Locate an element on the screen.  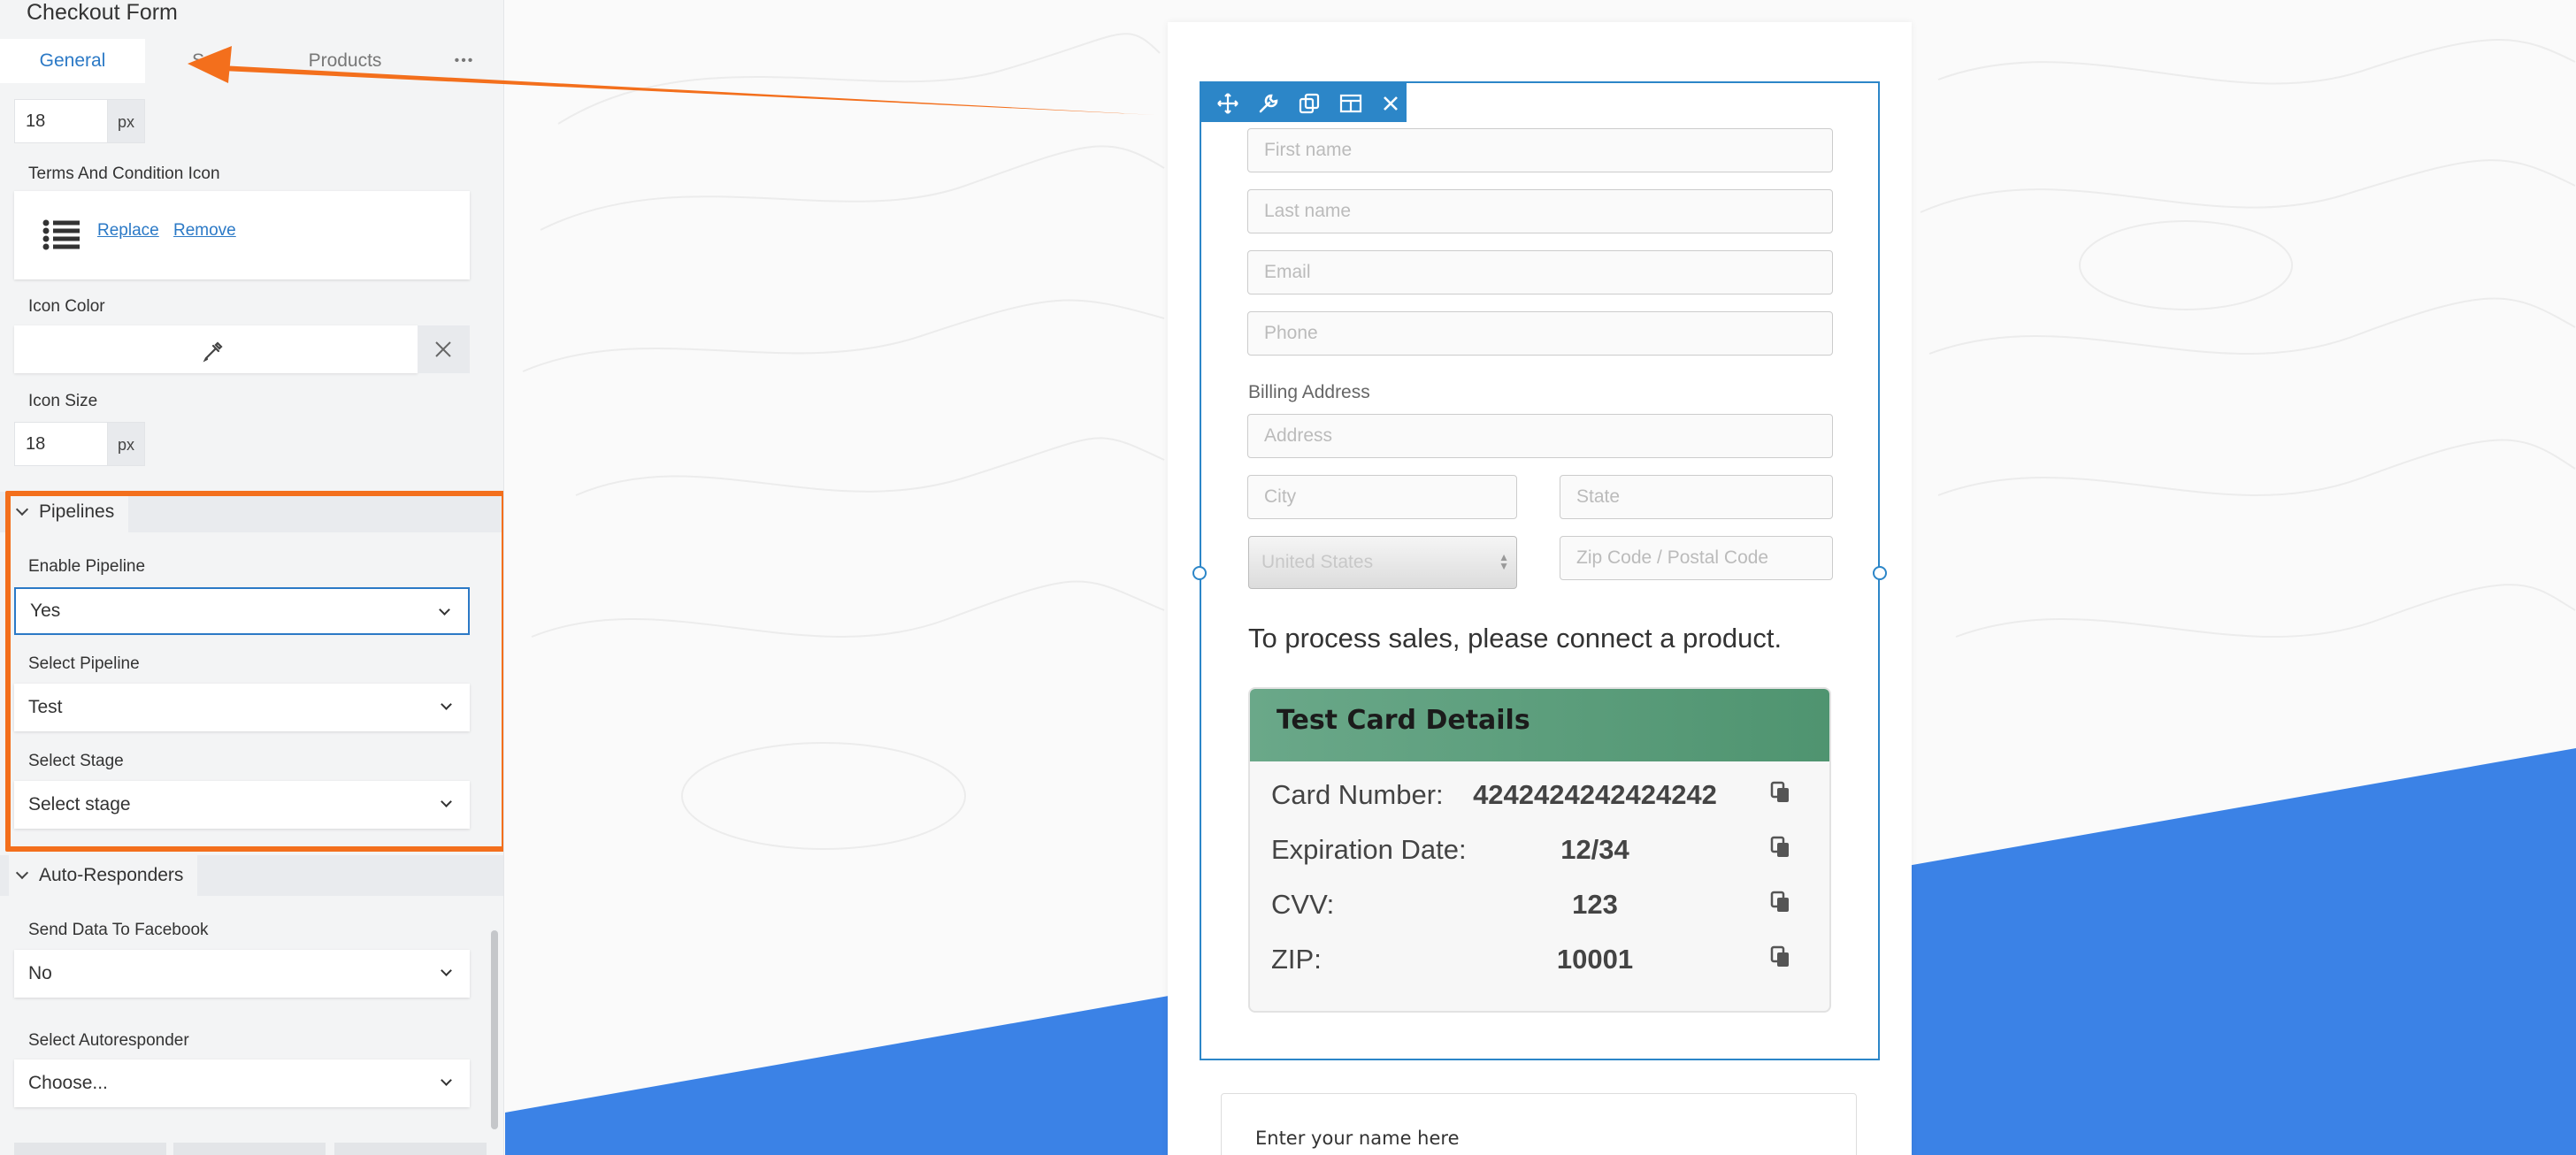
move-icon is located at coordinates (1227, 104).